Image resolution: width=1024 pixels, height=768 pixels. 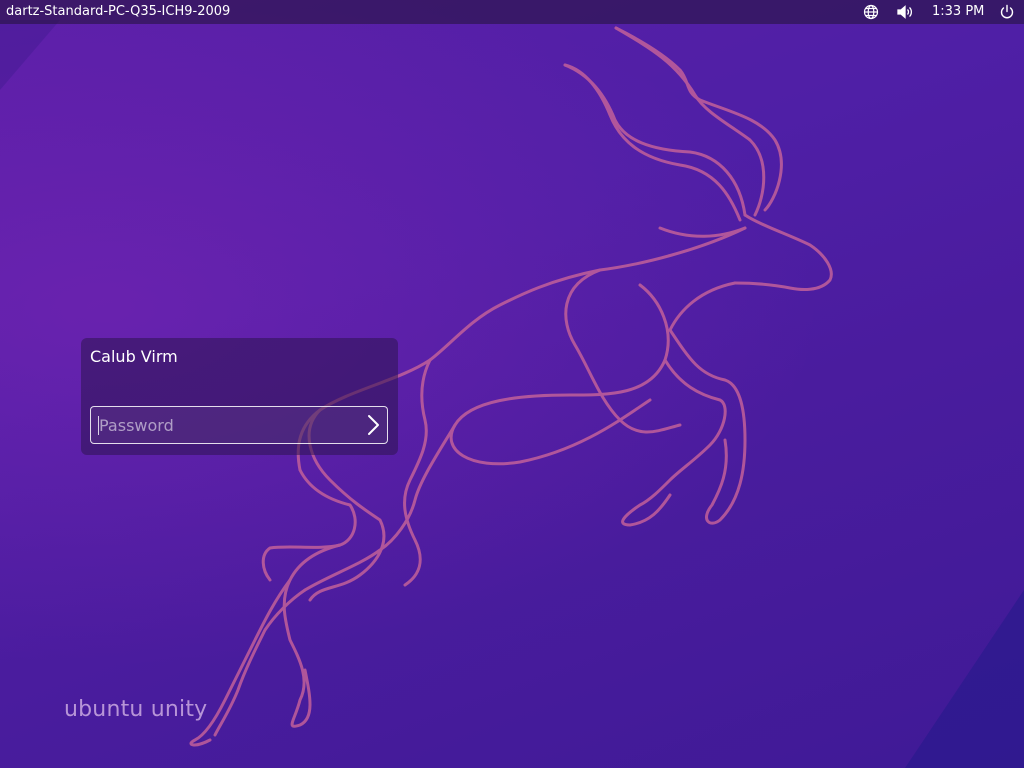 I want to click on network-globe-icon, so click(x=871, y=12).